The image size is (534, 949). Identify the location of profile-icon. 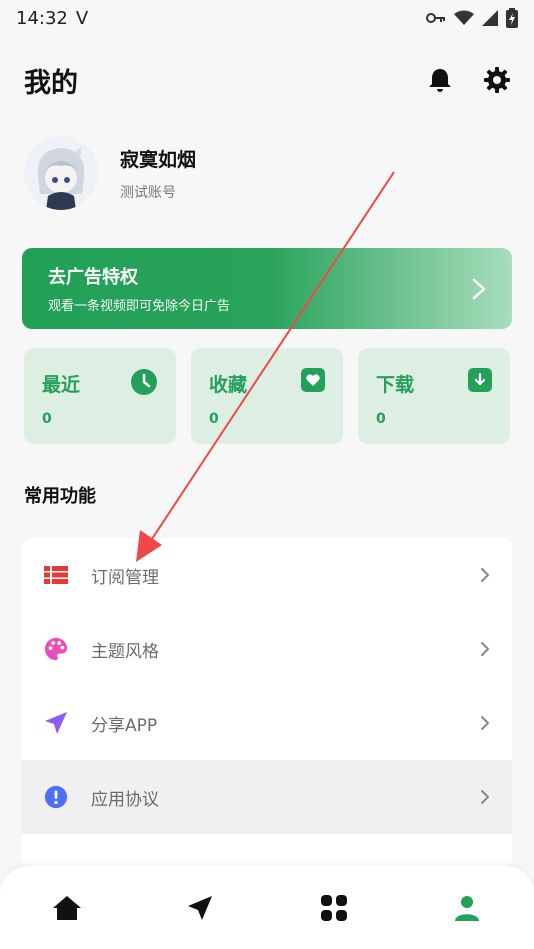
(467, 908).